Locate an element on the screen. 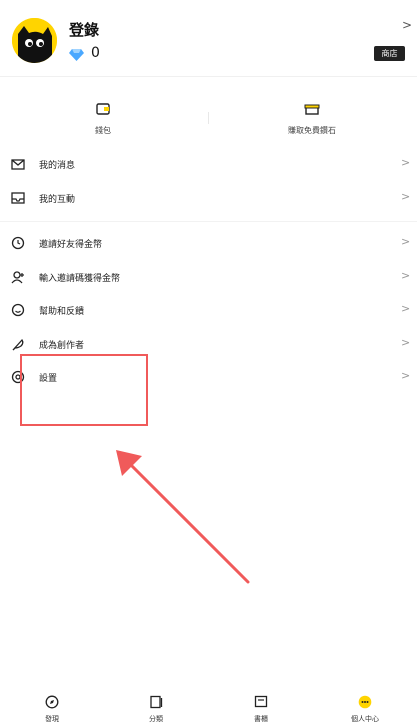 Image resolution: width=417 pixels, height=725 pixels. nav-profile-center: 個人中心 is located at coordinates (365, 709).